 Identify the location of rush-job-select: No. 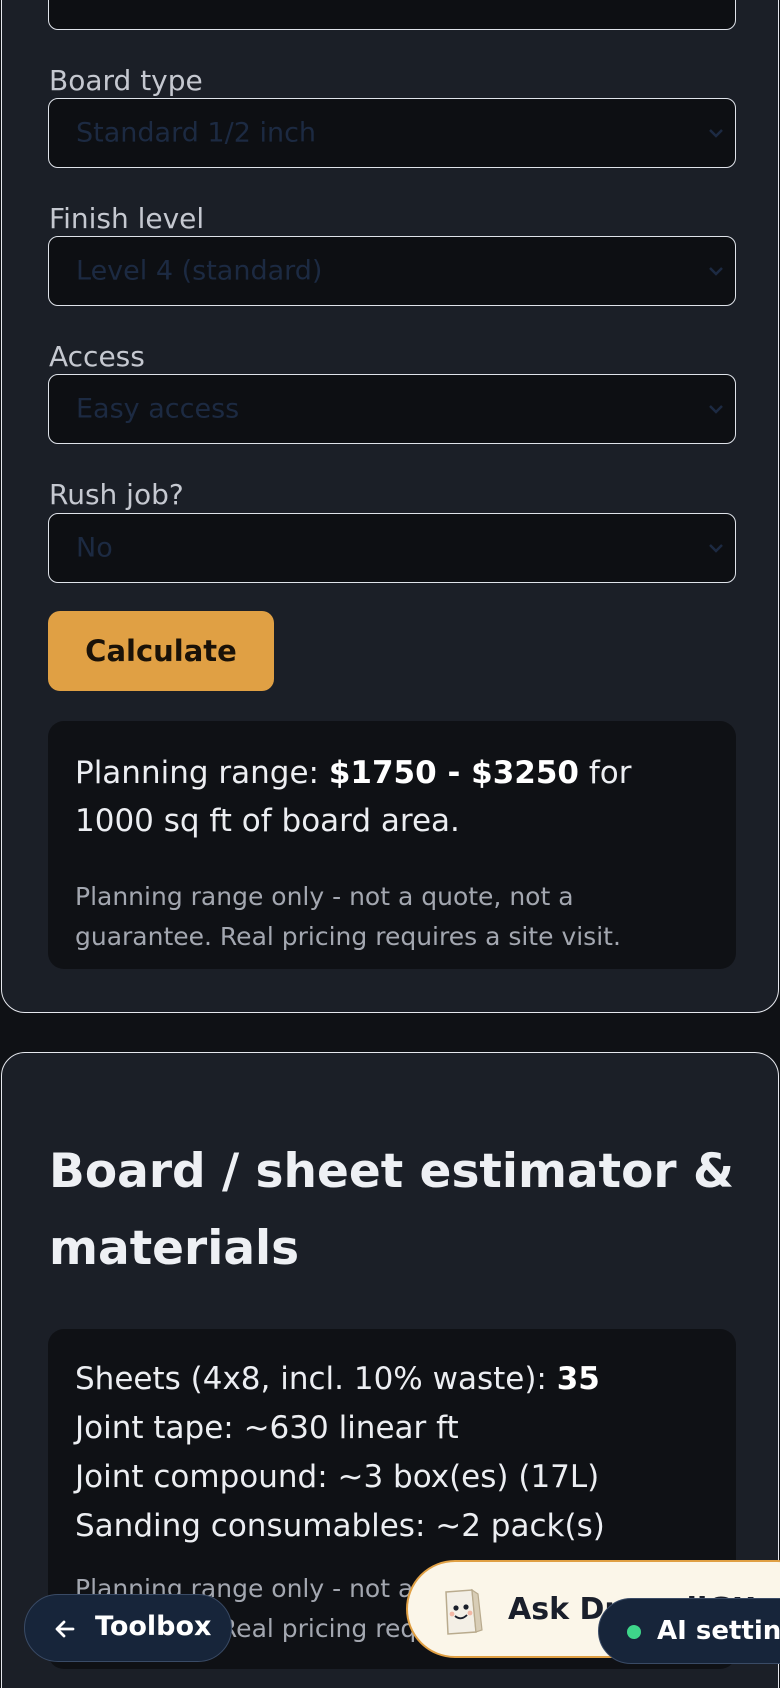
(392, 548).